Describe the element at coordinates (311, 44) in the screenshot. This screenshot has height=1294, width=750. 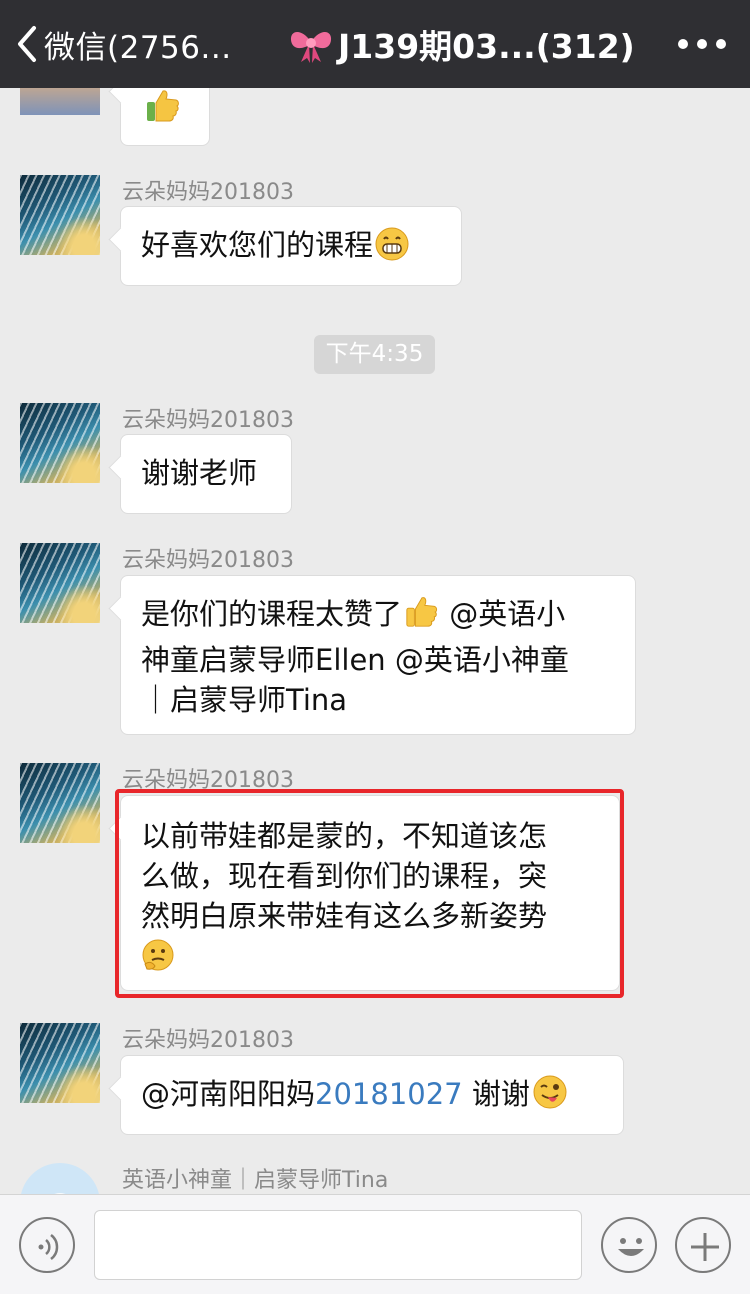
I see `ribbon-bow-icon` at that location.